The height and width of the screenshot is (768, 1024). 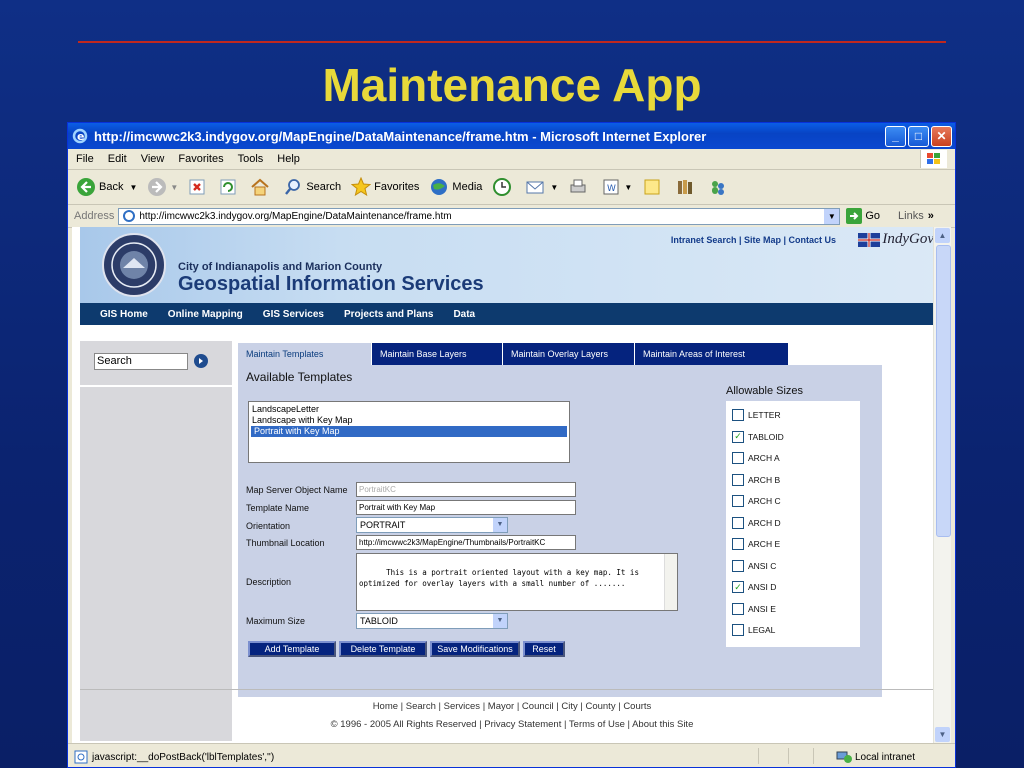 What do you see at coordinates (162, 187) in the screenshot?
I see `forward-button: ▼` at bounding box center [162, 187].